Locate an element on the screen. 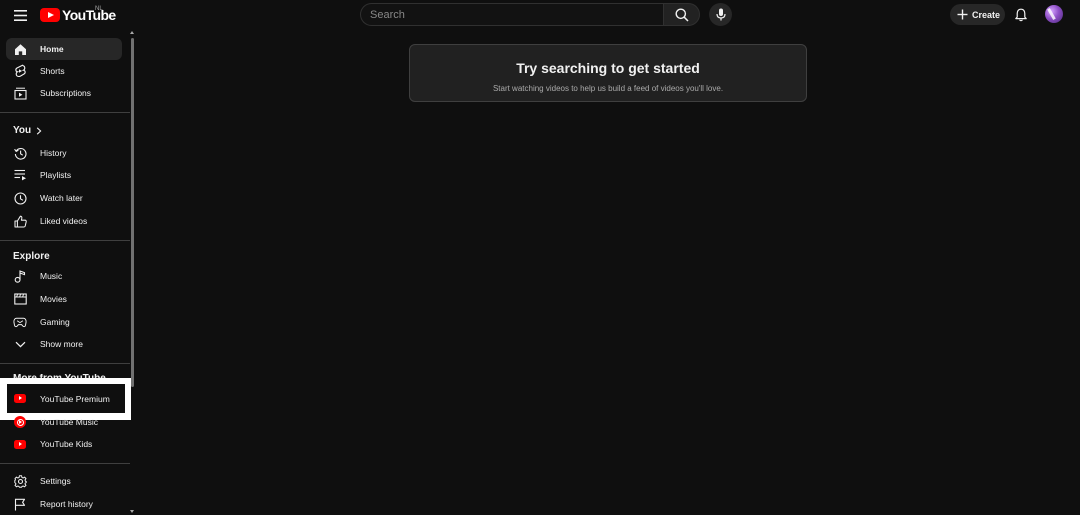 This screenshot has width=1080, height=515. sidebar-item-label: Report history is located at coordinates (66, 504).